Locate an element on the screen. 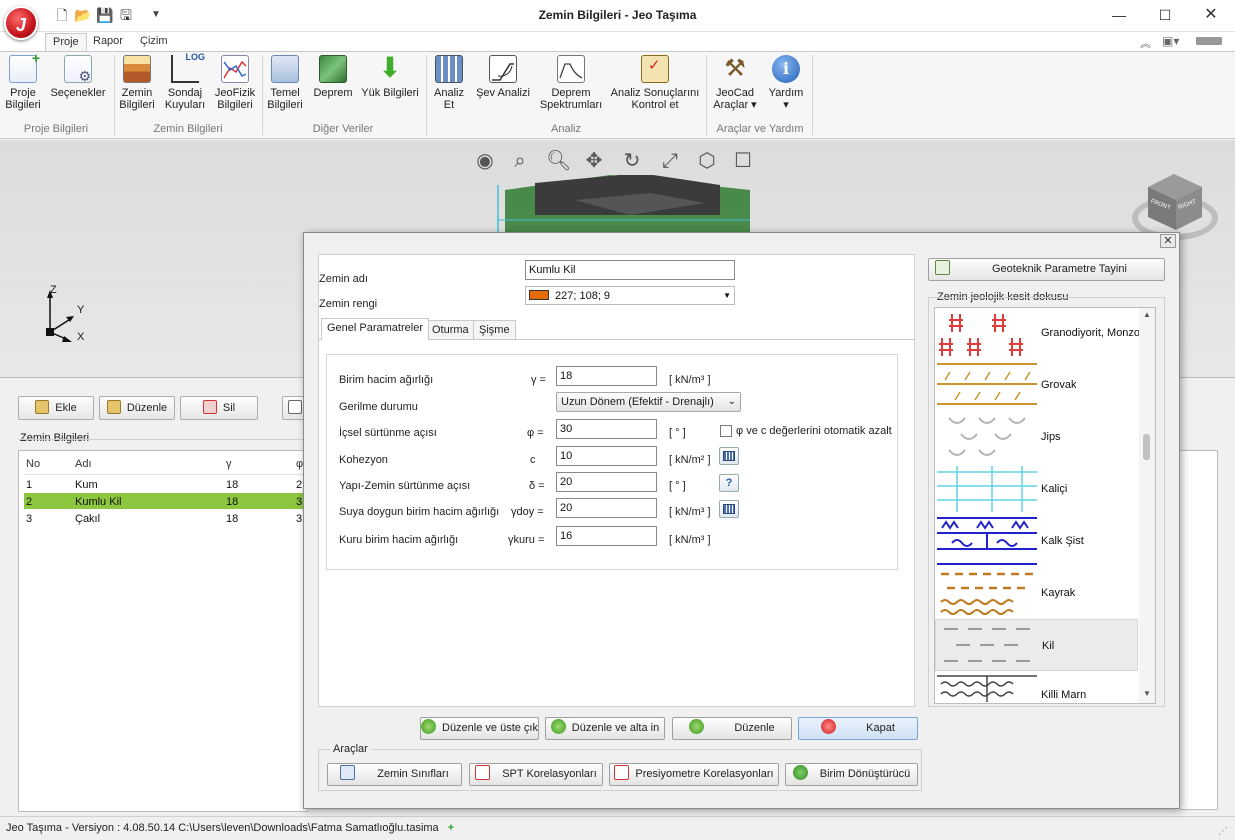 The image size is (1235, 840). zoom-window-icon: ⌕ is located at coordinates (520, 161).